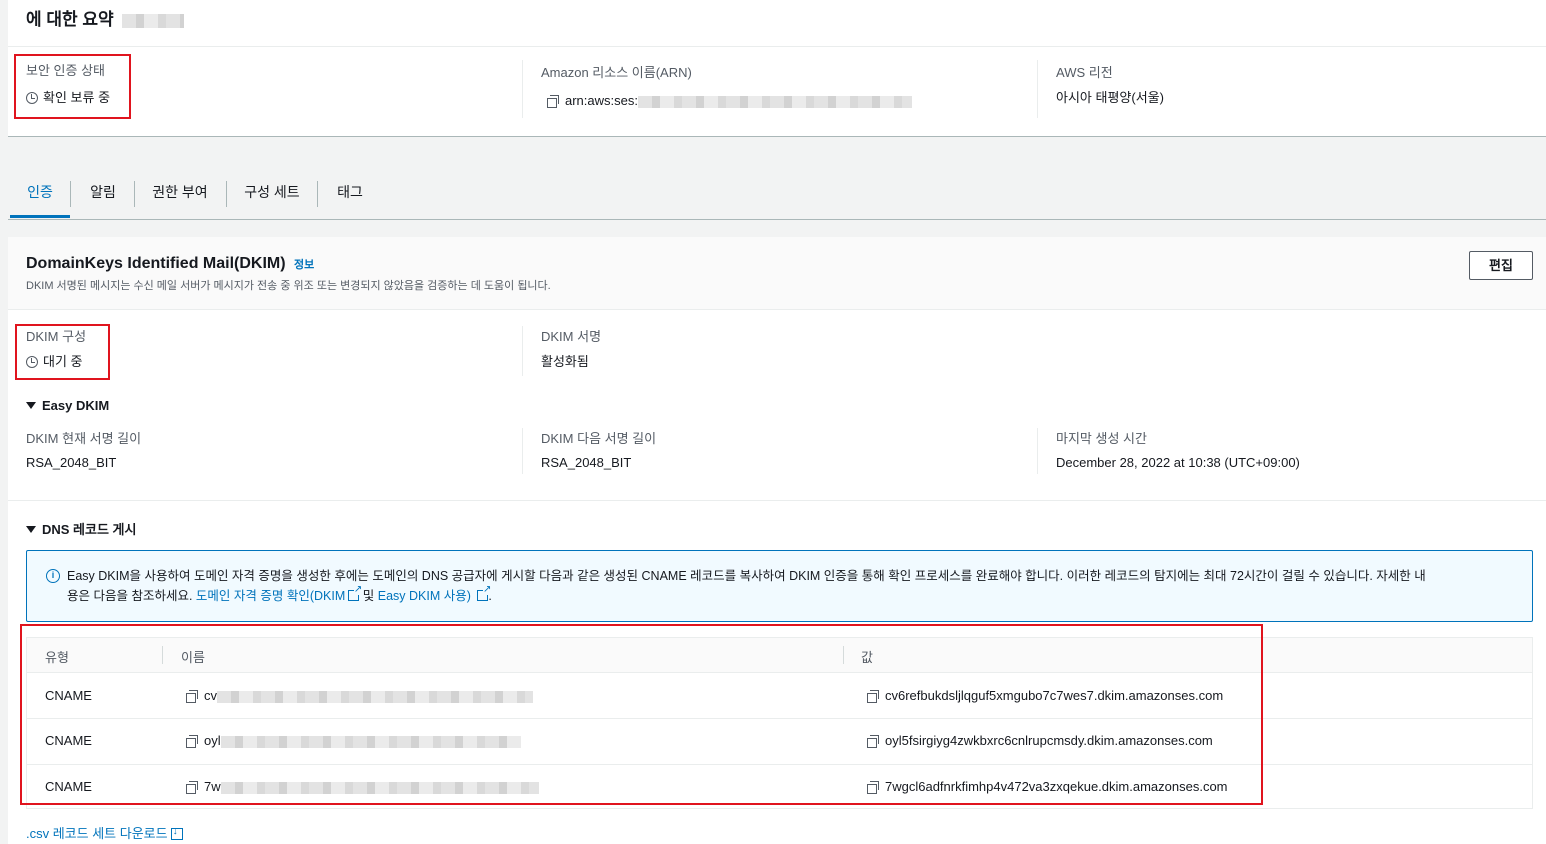 The width and height of the screenshot is (1546, 844). Describe the element at coordinates (1101, 438) in the screenshot. I see `last-generated-label: 마지막 생성 시간` at that location.